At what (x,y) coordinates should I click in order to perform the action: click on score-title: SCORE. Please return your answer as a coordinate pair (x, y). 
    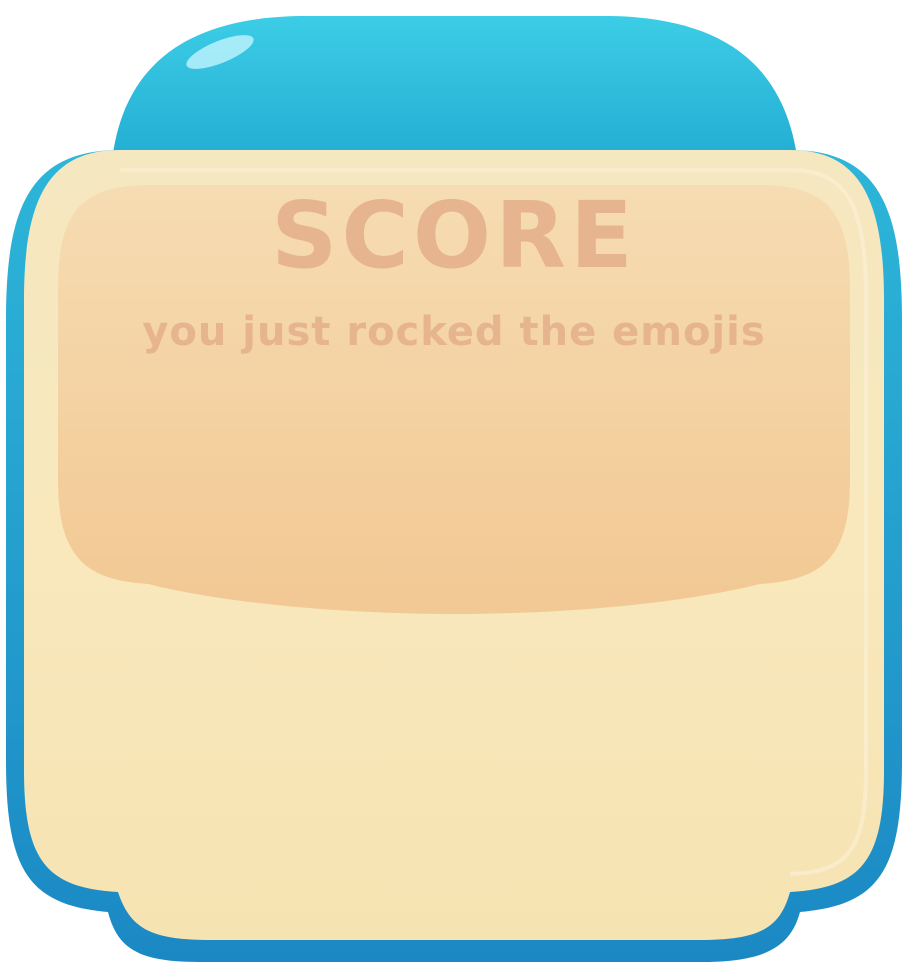
    Looking at the image, I should click on (454, 235).